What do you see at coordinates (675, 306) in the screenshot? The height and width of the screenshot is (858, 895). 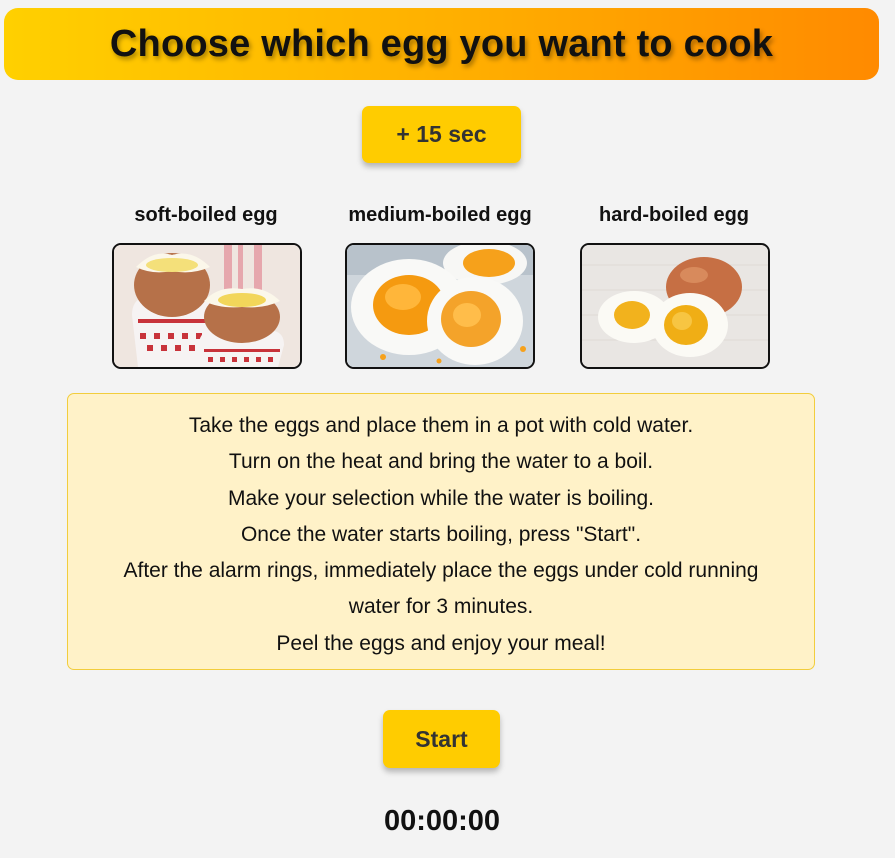 I see `hard-boiled-egg-image` at bounding box center [675, 306].